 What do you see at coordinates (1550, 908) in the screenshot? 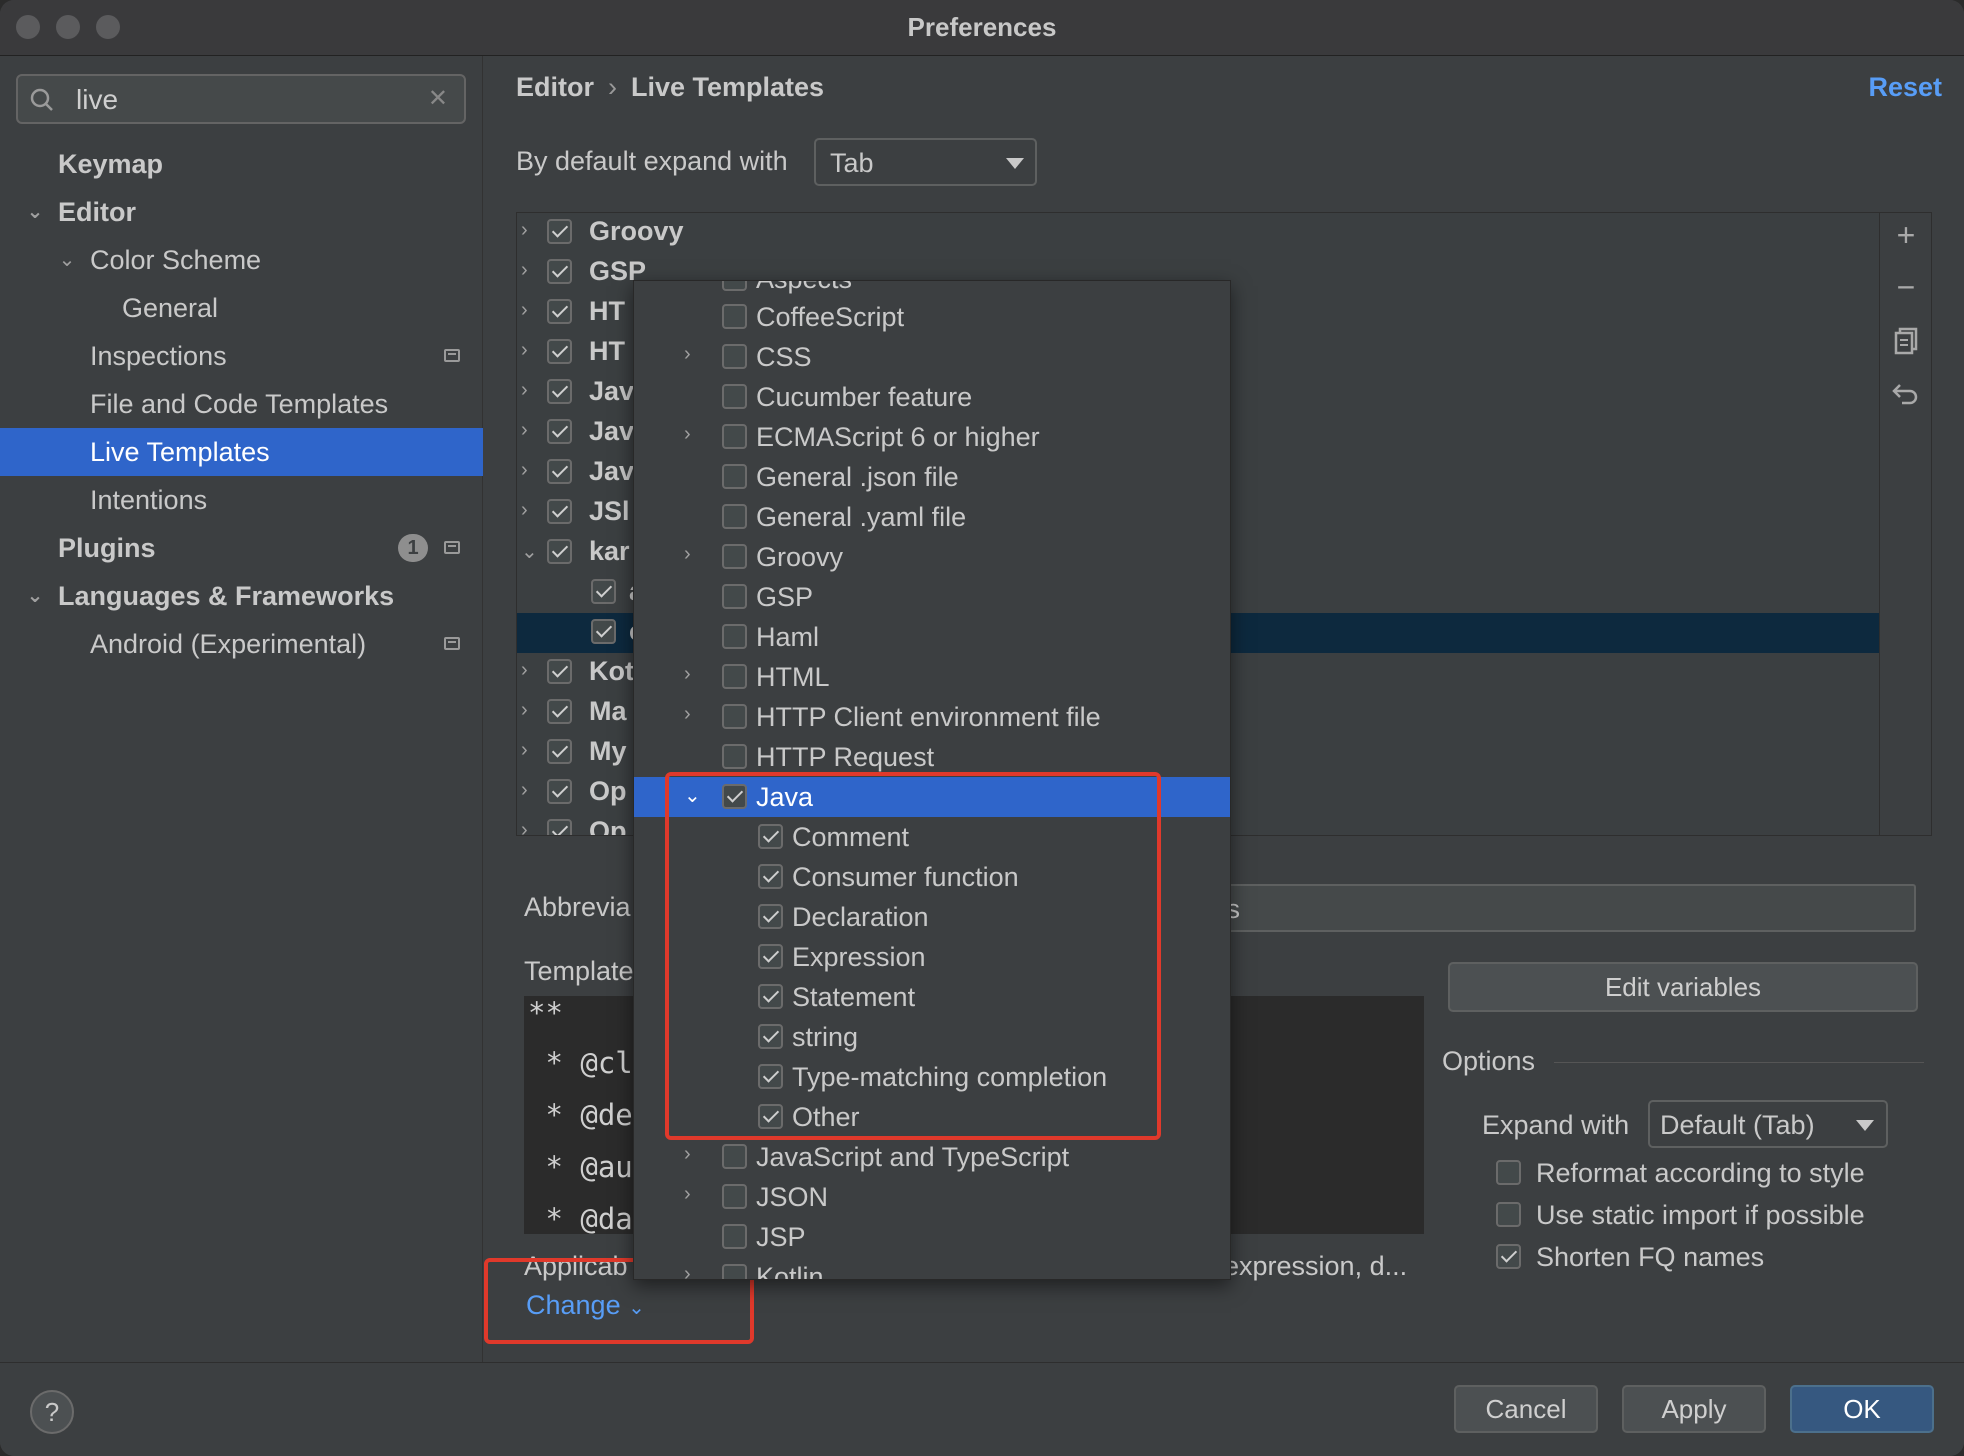
I see `description-field: ass` at bounding box center [1550, 908].